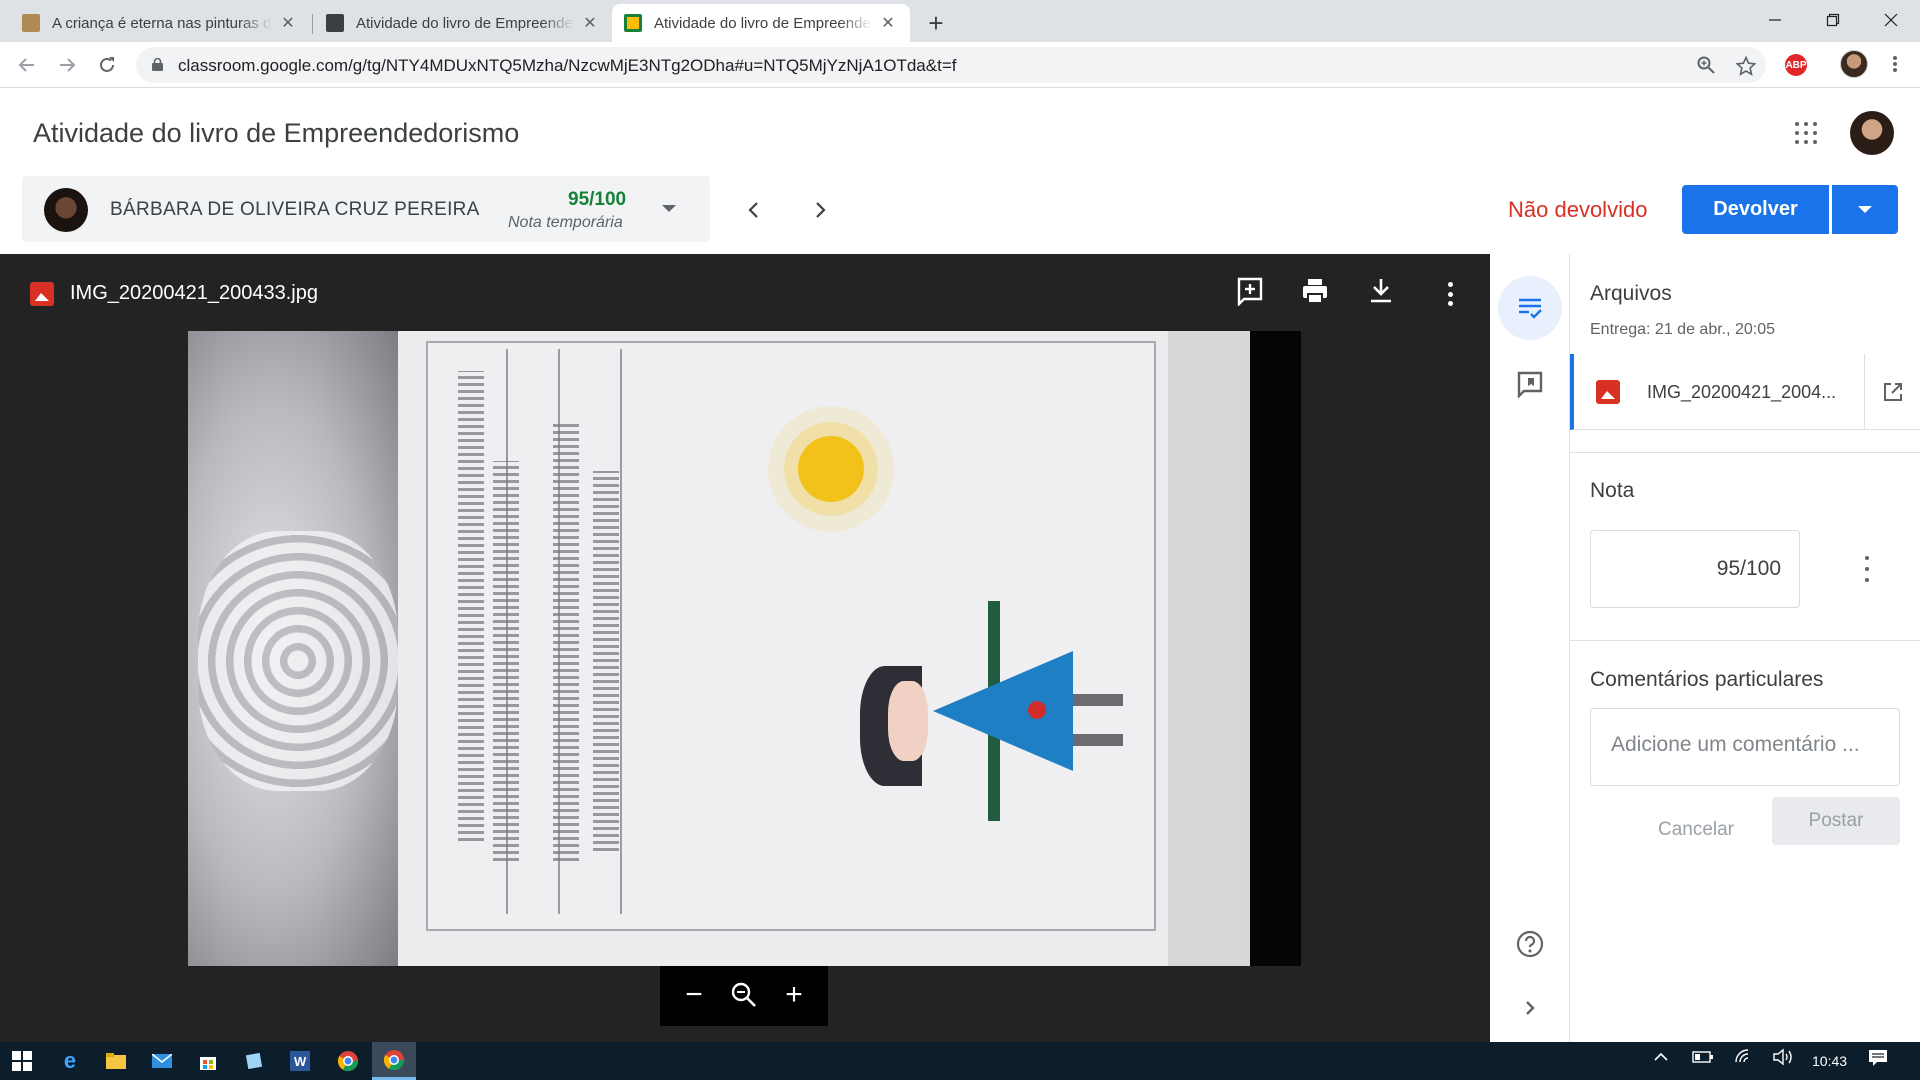  I want to click on zoom-controls: − +, so click(744, 996).